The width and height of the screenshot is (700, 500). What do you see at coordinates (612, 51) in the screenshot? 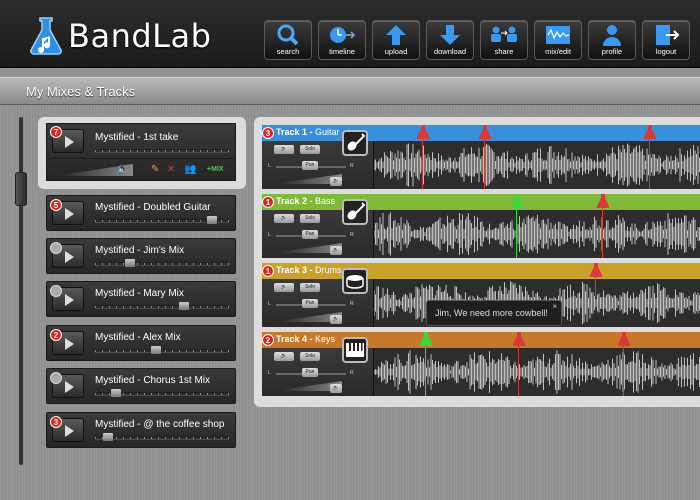
I see `nav-label: profile` at bounding box center [612, 51].